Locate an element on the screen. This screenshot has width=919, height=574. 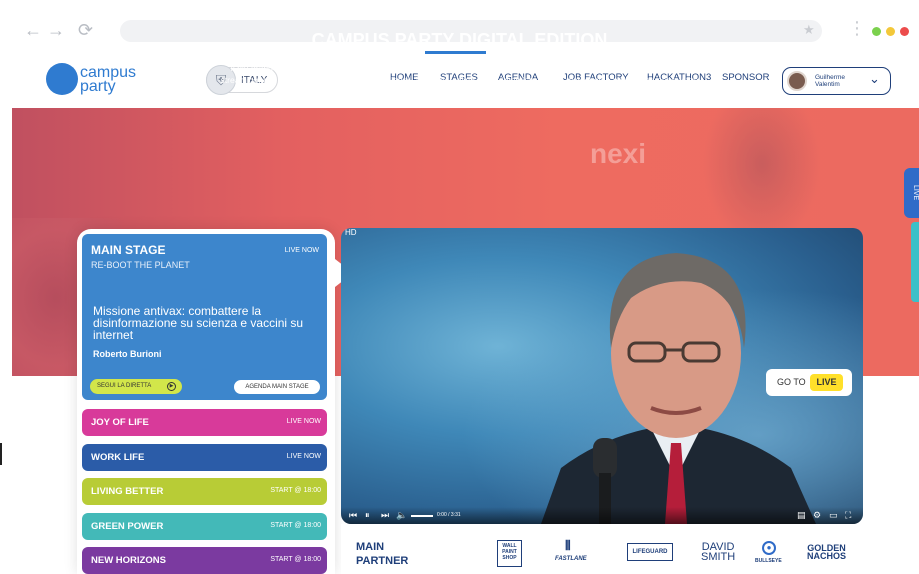
user-name: Guilherme Valentim is located at coordinates (830, 81).